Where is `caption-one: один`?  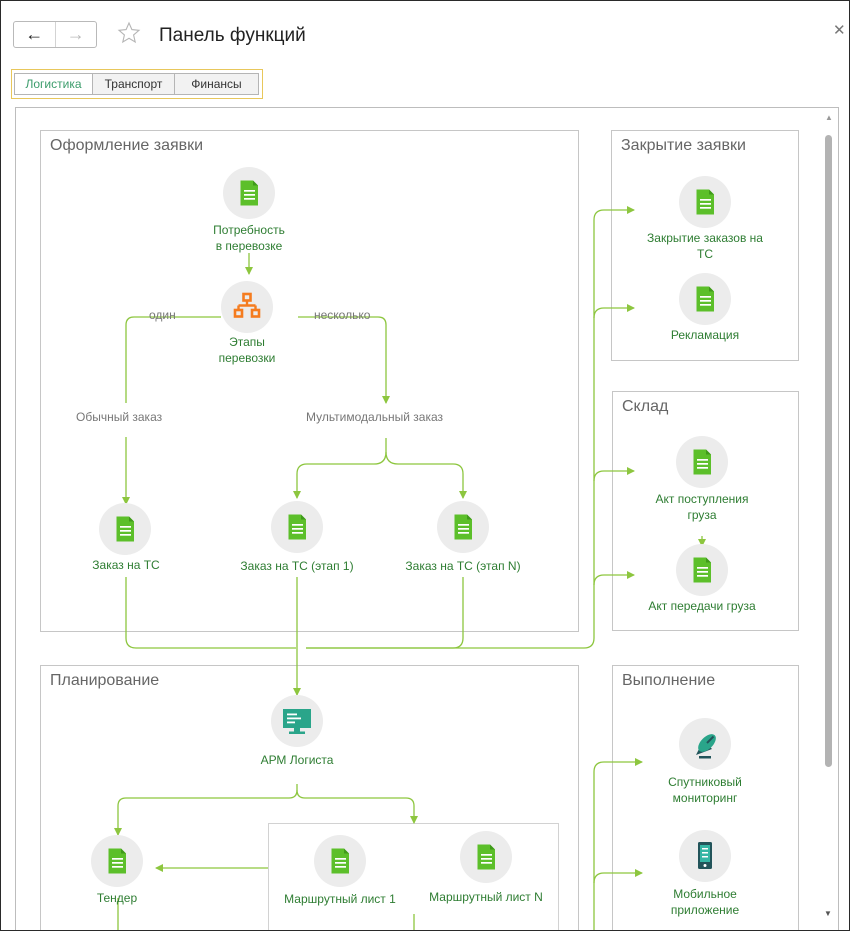 caption-one: один is located at coordinates (162, 315).